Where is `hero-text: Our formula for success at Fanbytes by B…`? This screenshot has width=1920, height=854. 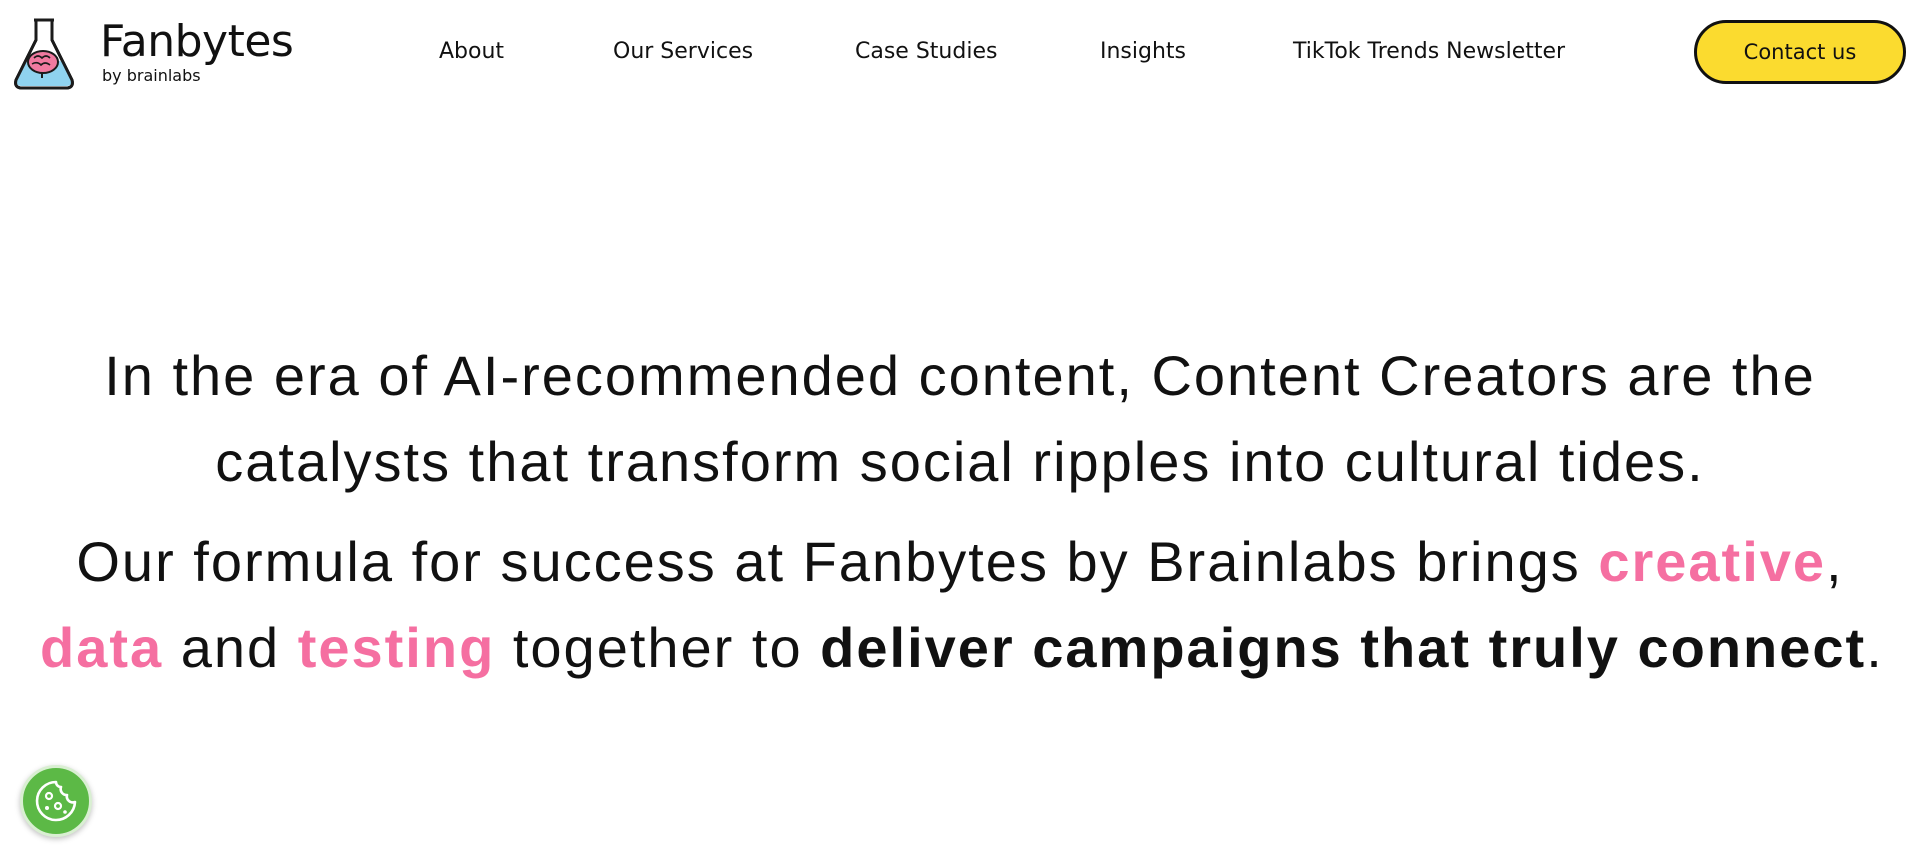
hero-text: Our formula for success at Fanbytes by B… is located at coordinates (837, 561).